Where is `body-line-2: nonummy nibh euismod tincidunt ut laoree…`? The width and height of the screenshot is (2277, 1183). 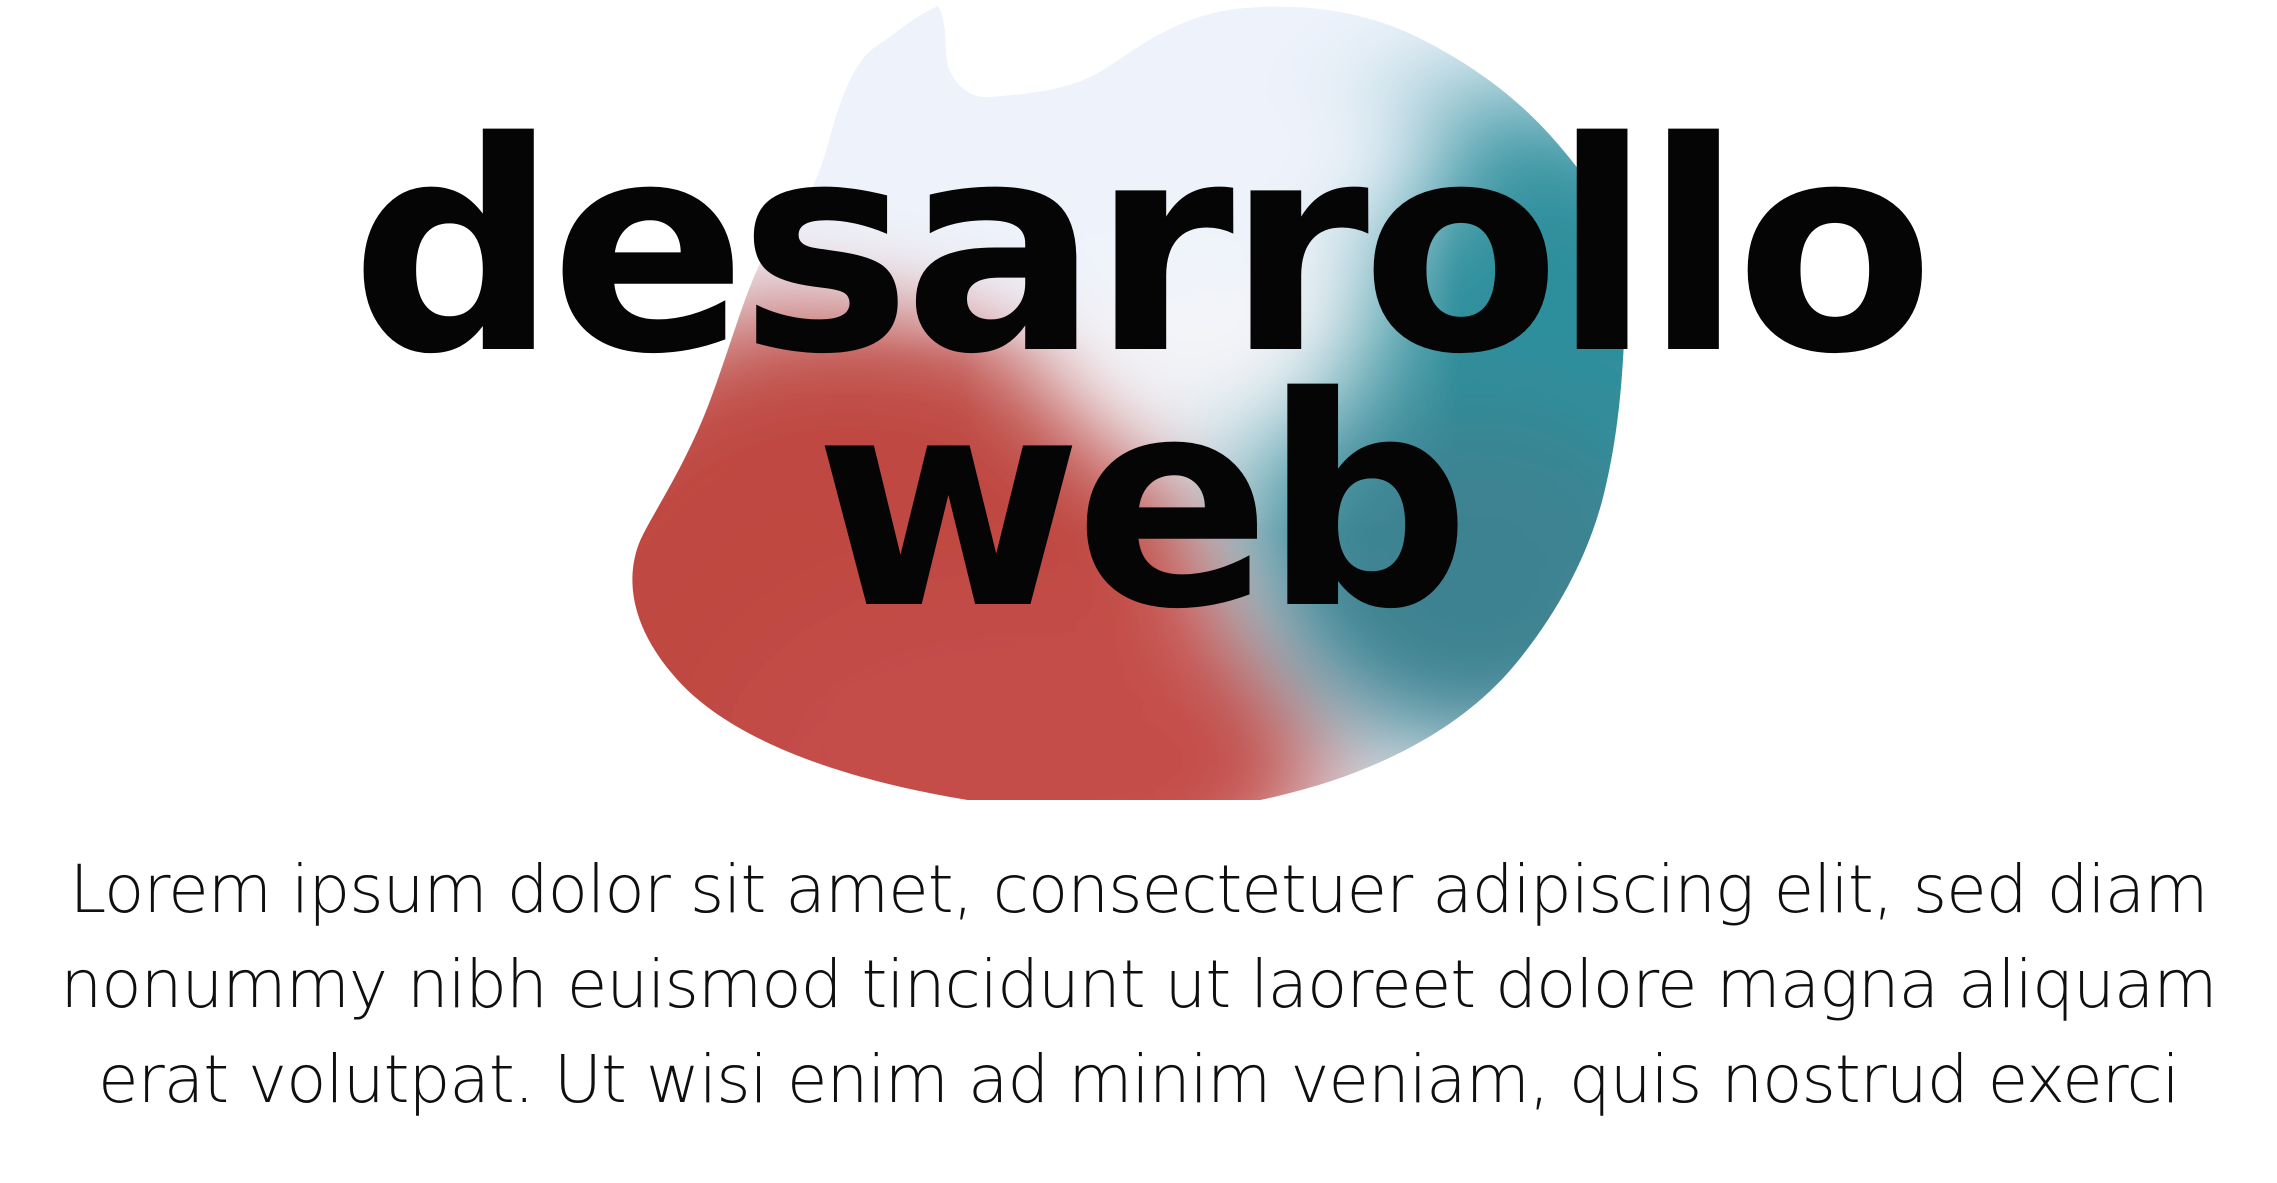
body-line-2: nonummy nibh euismod tincidunt ut laoree… is located at coordinates (1138, 984).